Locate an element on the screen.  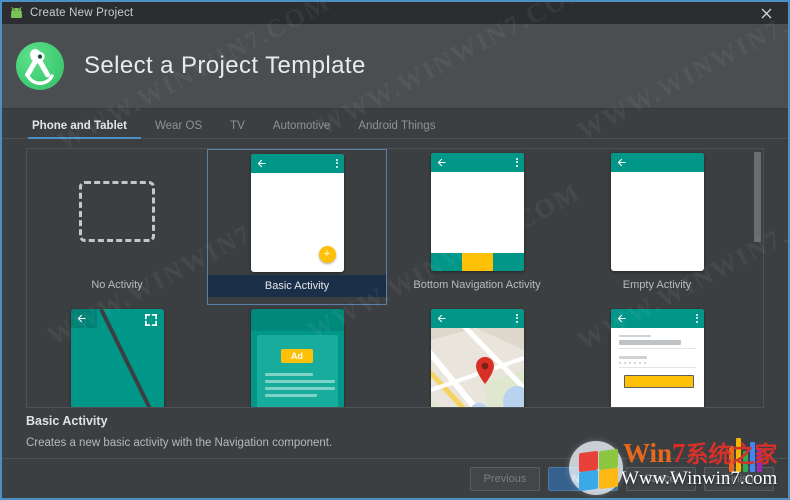
template-card-login-activity is located at coordinates (657, 356).